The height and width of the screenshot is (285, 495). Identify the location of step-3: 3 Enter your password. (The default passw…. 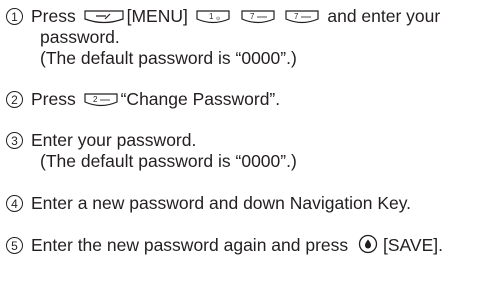
(151, 151).